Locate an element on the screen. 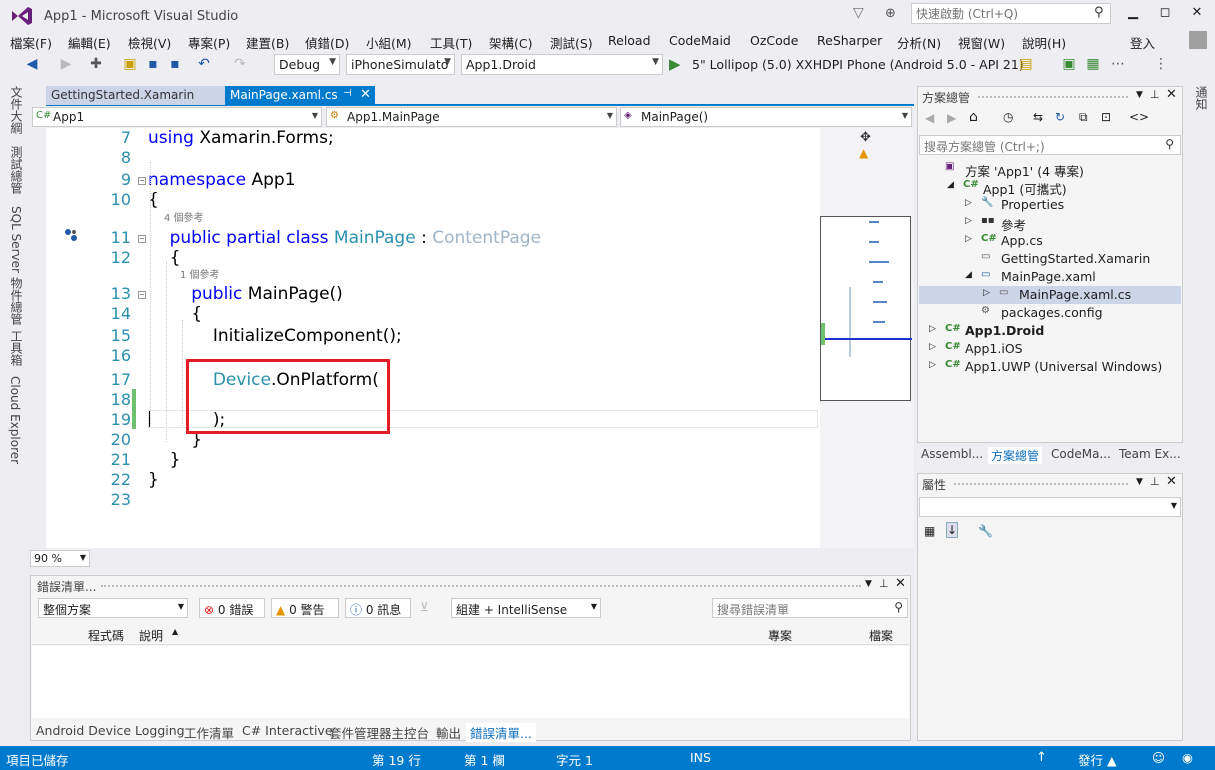  solution-explorer-search: 搜尋方案總管 (Ctrl+;) ⚲ is located at coordinates (1050, 145).